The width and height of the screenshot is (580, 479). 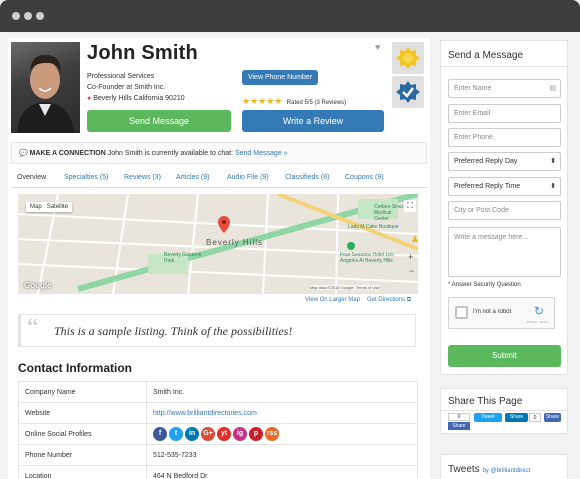 I want to click on recaptcha-logo-icon: ↻, so click(x=539, y=311).